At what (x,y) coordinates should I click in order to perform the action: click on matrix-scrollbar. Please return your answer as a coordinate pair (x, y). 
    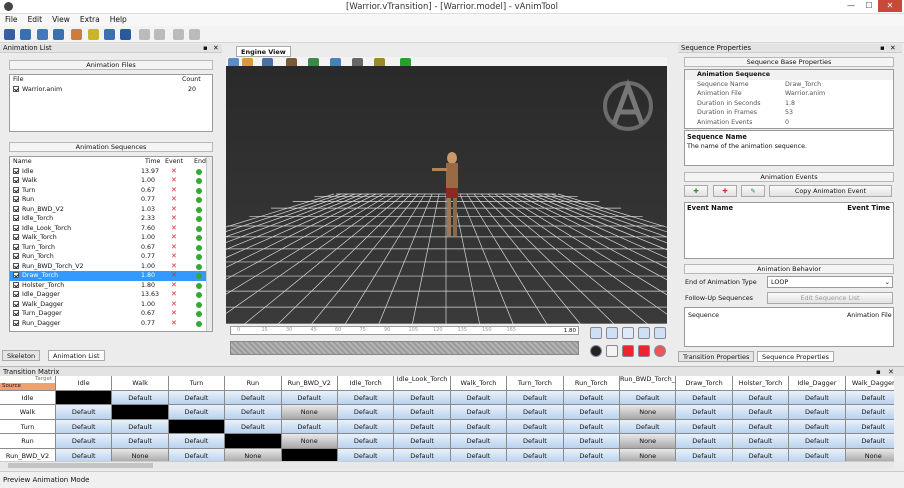
    Looking at the image, I should click on (899, 418).